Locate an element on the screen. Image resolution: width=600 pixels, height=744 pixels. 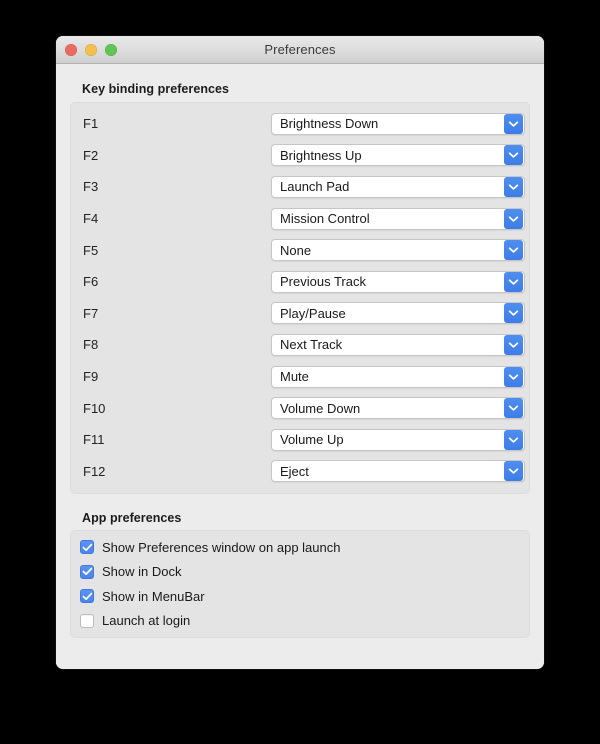
key-binding-key-label: F12 is located at coordinates (94, 471).